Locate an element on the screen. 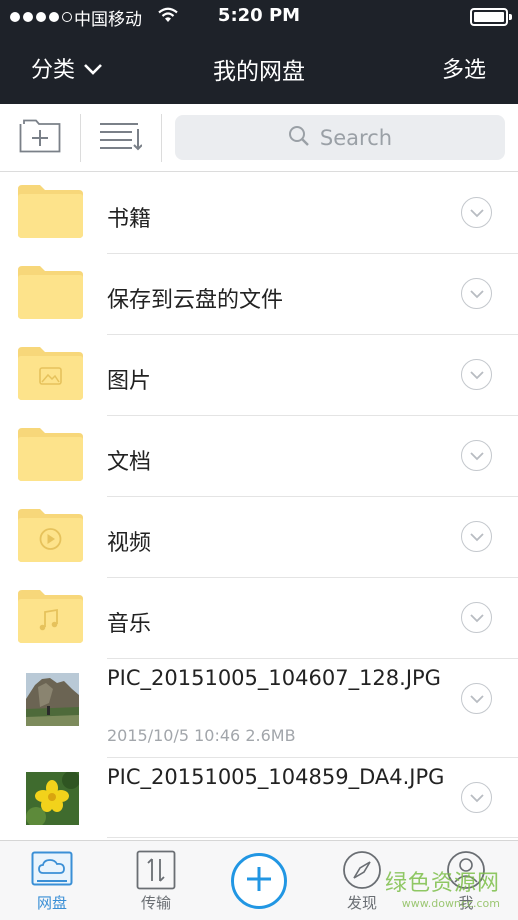 The width and height of the screenshot is (518, 920). music-folder-icon is located at coordinates (50, 616).